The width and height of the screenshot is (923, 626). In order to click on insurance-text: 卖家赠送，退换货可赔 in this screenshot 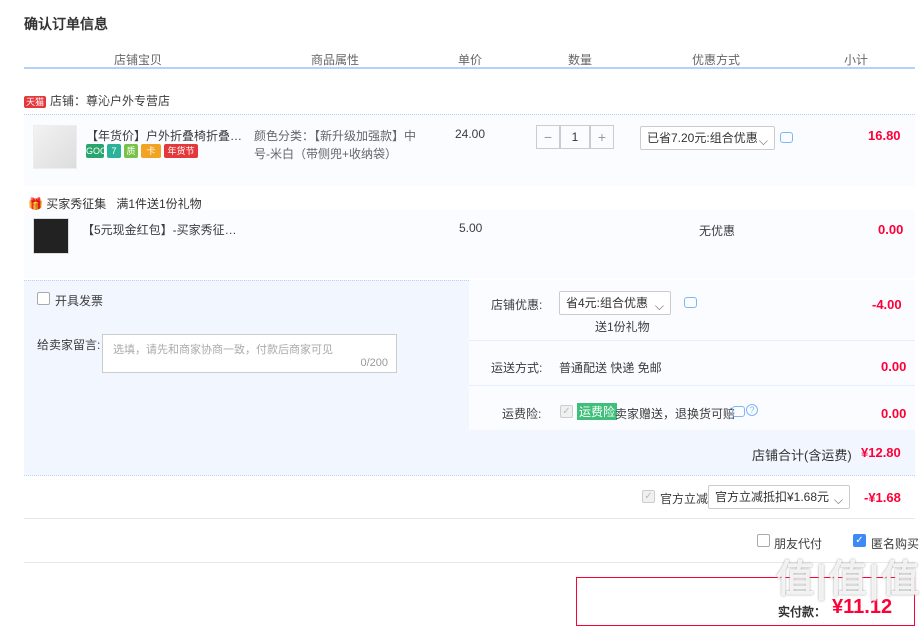, I will do `click(675, 414)`.